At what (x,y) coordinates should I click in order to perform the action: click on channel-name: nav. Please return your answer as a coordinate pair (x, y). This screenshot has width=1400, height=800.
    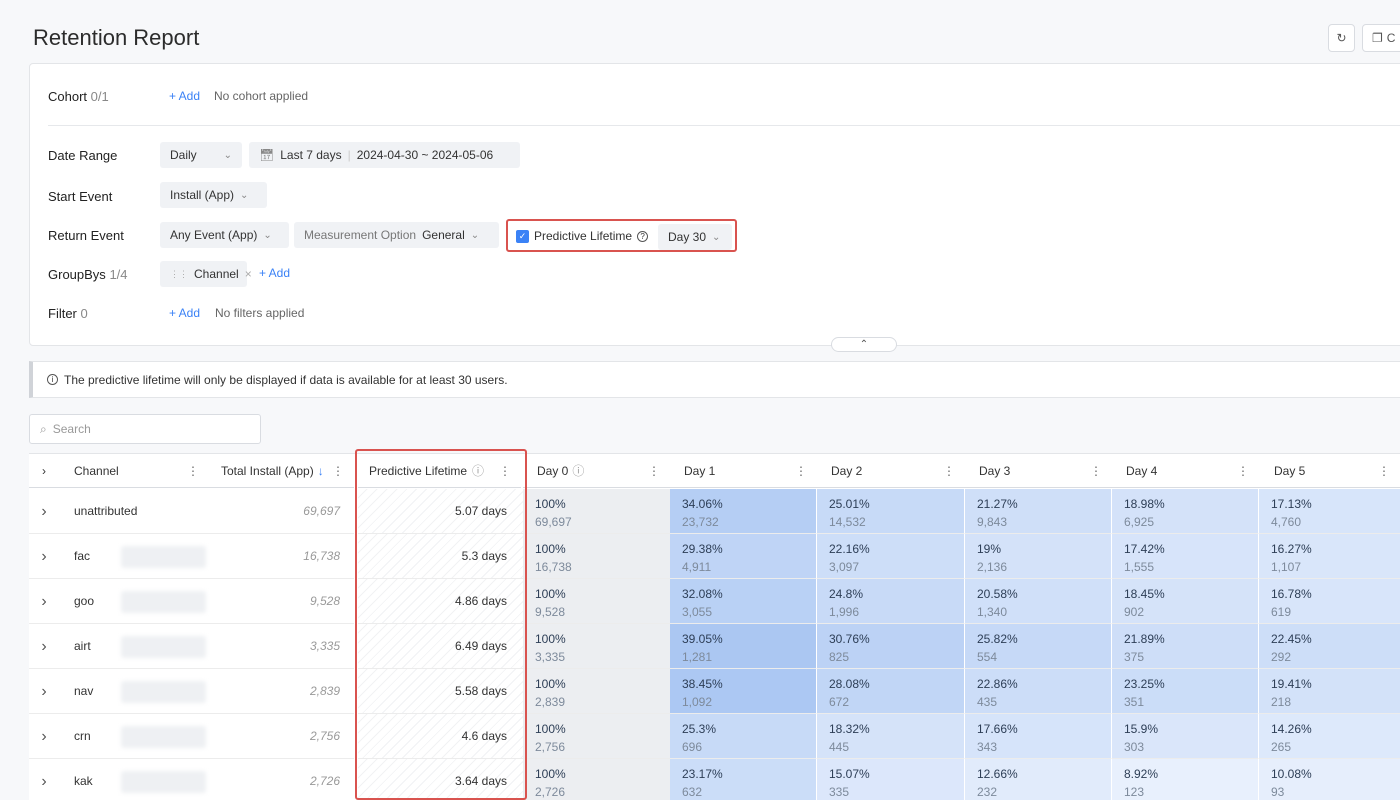
    Looking at the image, I should click on (84, 691).